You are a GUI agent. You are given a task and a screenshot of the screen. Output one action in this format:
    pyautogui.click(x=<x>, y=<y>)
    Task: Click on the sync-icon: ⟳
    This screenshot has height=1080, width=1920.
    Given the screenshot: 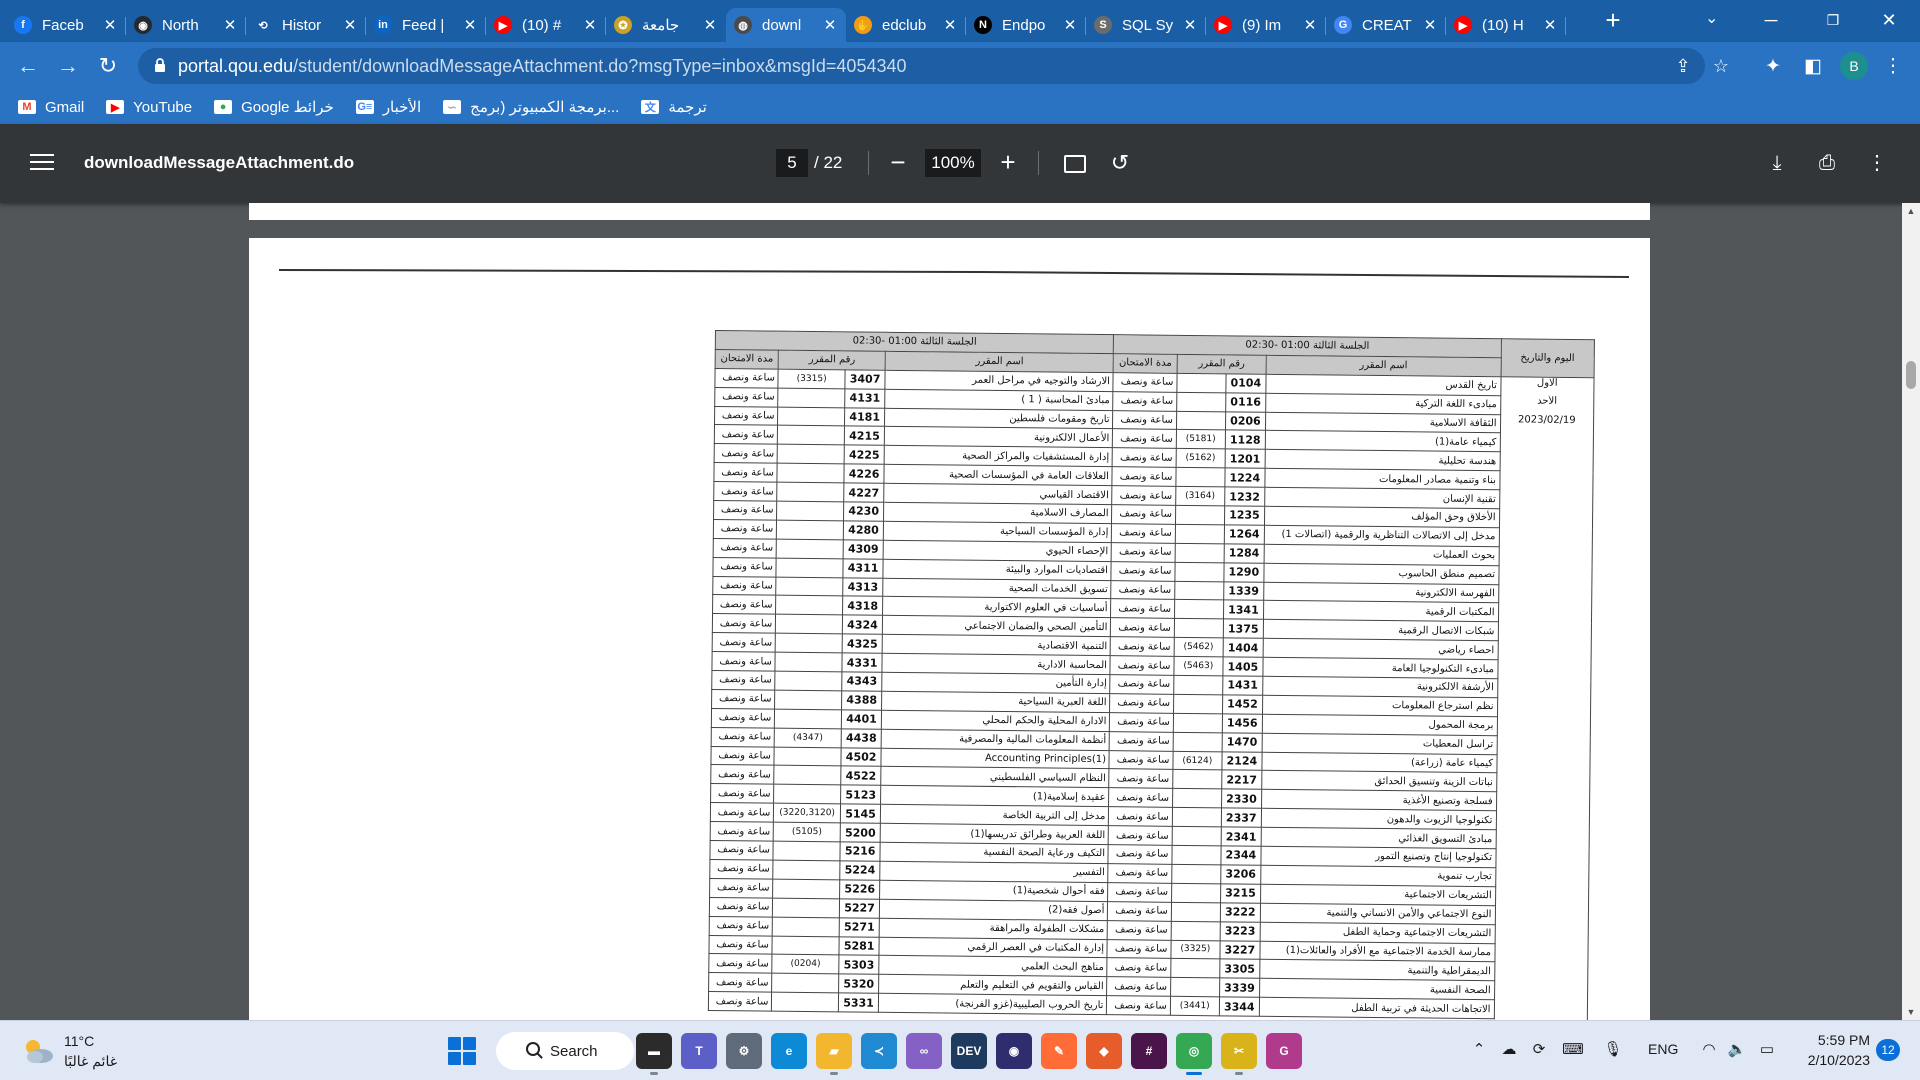 What is the action you would take?
    pyautogui.click(x=1539, y=1050)
    